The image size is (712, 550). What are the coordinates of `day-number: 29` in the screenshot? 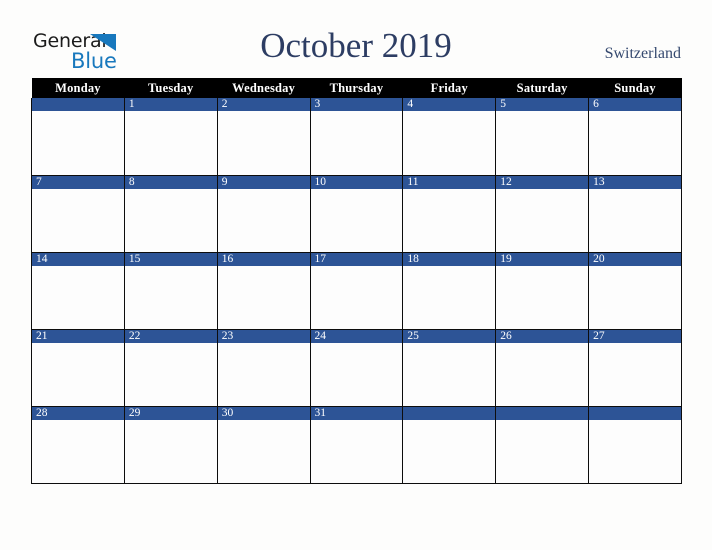 It's located at (170, 413).